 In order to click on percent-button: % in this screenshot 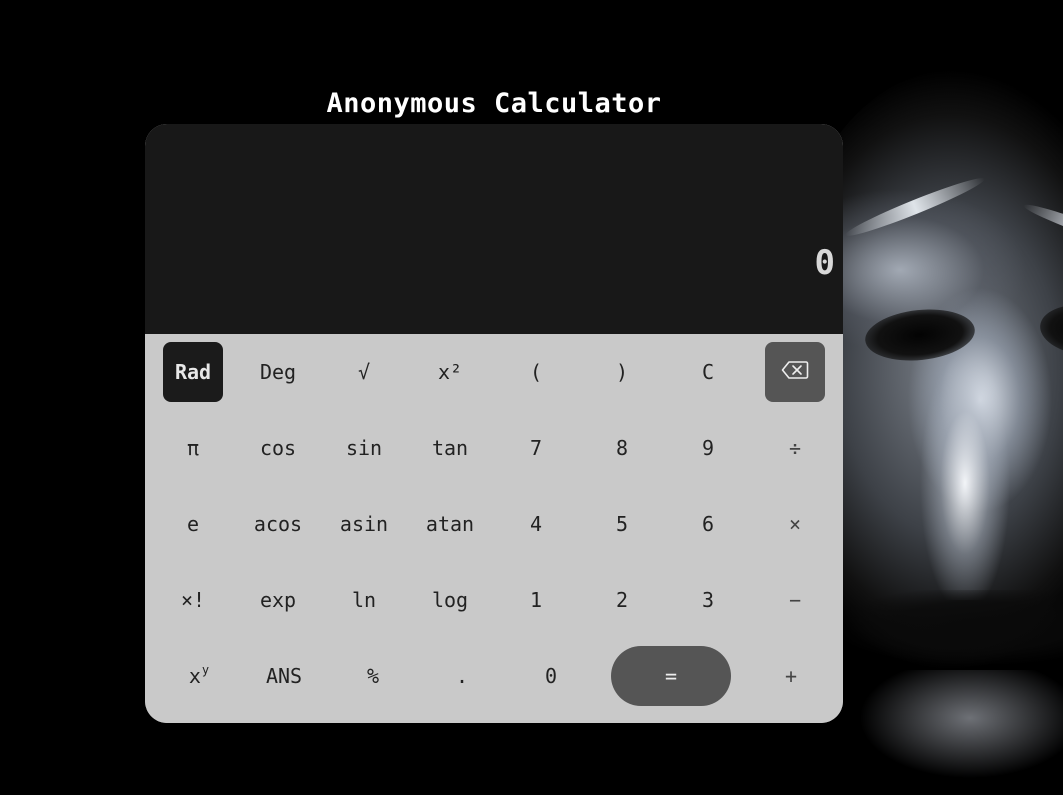, I will do `click(373, 676)`.